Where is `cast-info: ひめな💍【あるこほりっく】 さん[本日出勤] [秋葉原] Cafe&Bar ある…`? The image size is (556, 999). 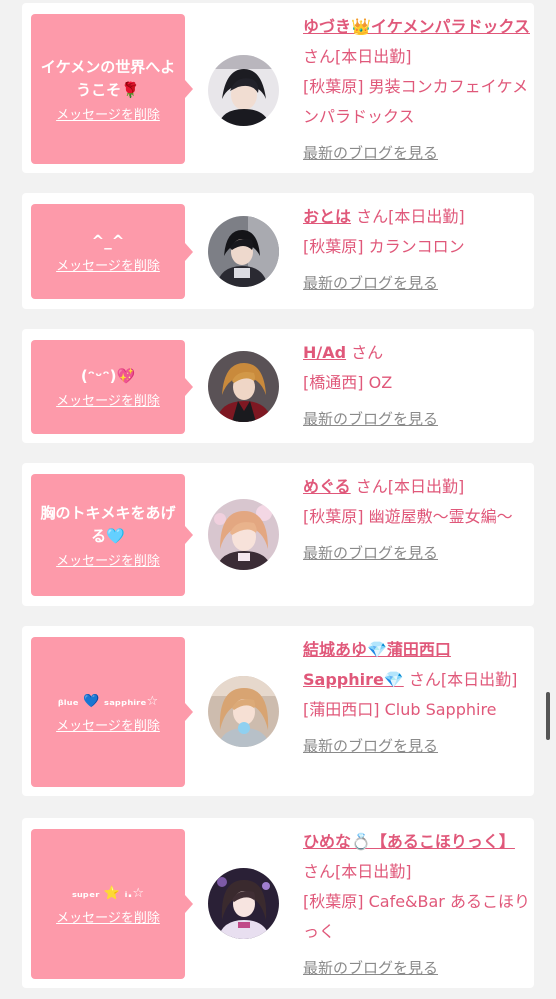 cast-info: ひめな💍【あるこほりっく】 さん[本日出勤] [秋葉原] Cafe&Bar ある… is located at coordinates (417, 905).